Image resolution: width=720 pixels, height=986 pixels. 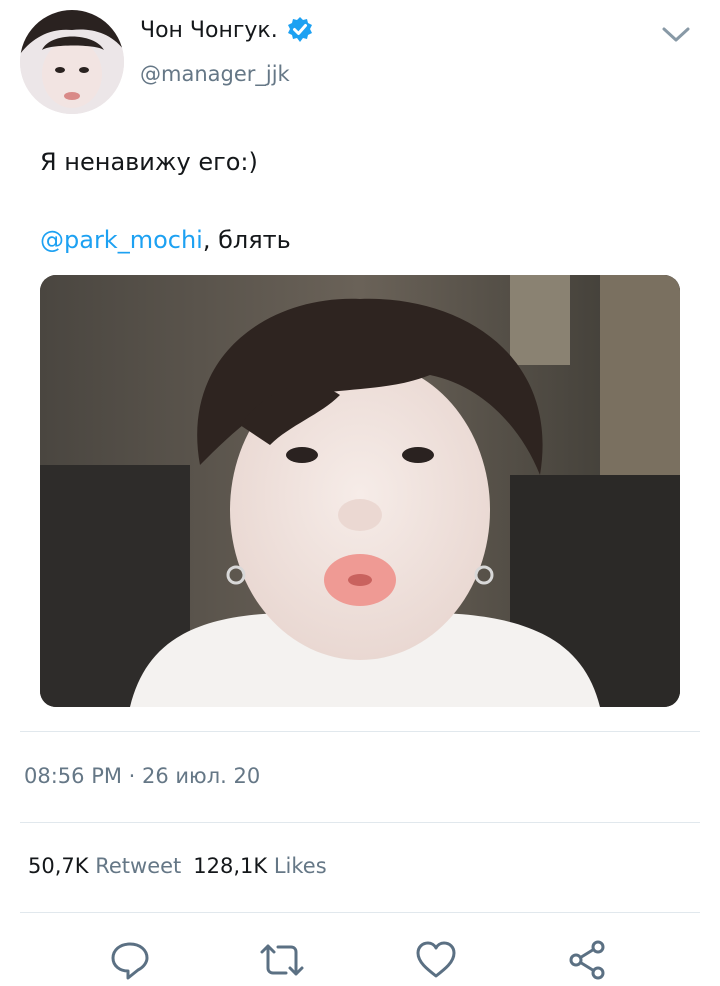 I want to click on likes-count: 128,1K, so click(x=230, y=866).